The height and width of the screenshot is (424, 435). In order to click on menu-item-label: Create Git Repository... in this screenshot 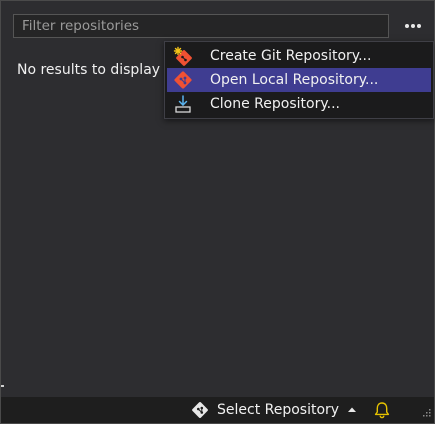, I will do `click(291, 56)`.